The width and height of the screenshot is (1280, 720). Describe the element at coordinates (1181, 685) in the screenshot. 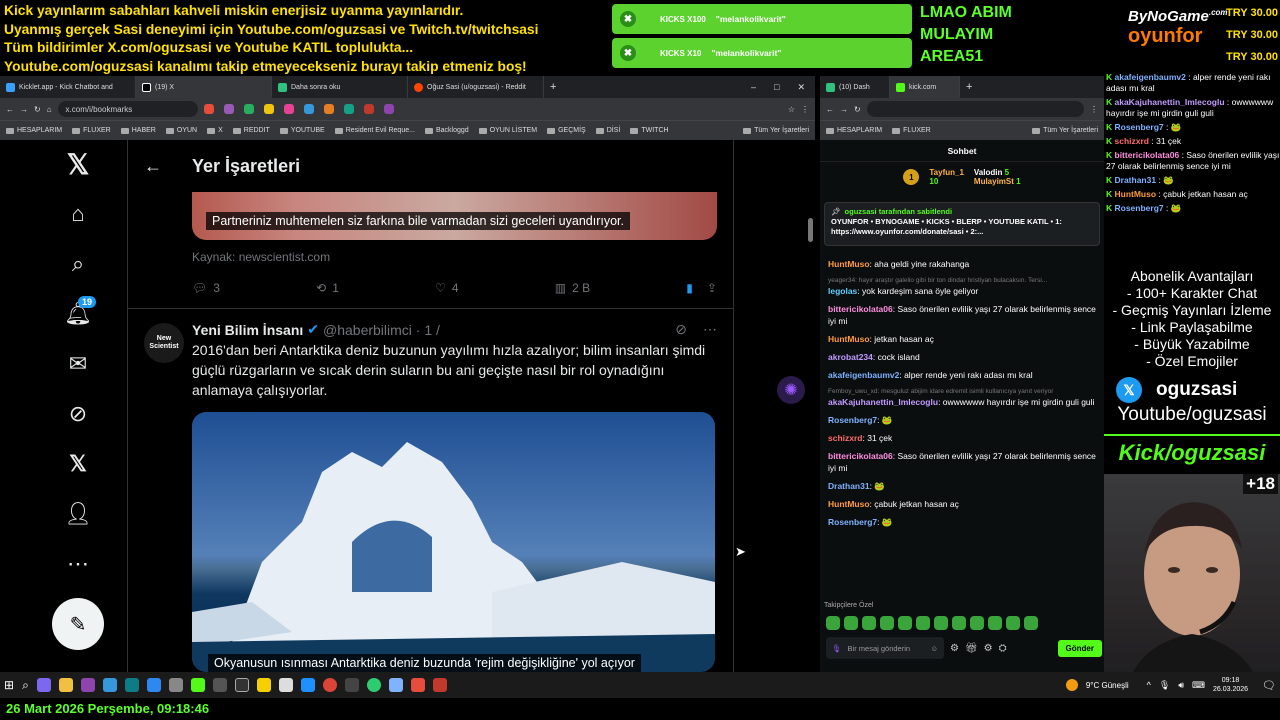

I see `volume-icon: 🔊︎` at that location.